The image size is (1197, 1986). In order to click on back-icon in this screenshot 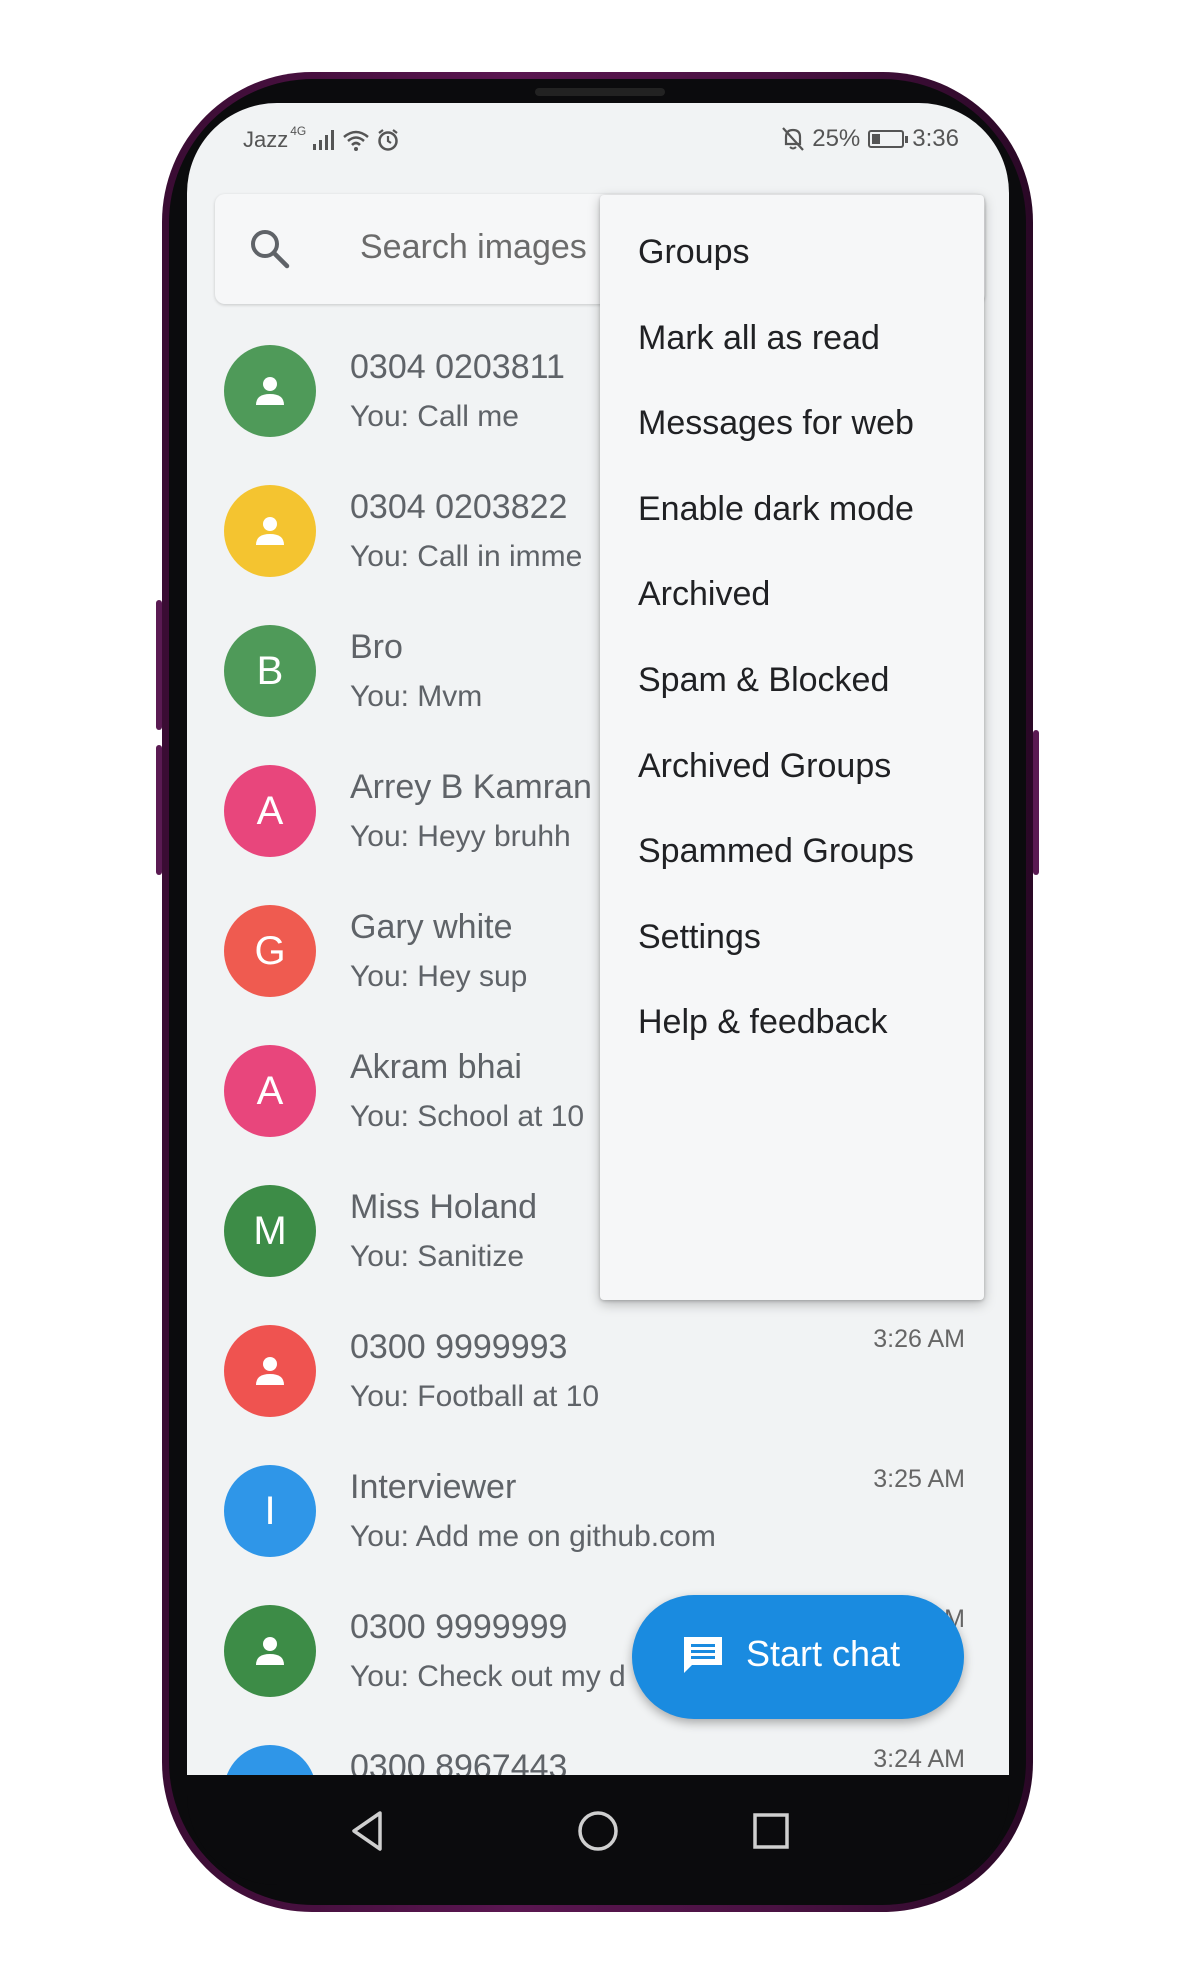, I will do `click(368, 1831)`.